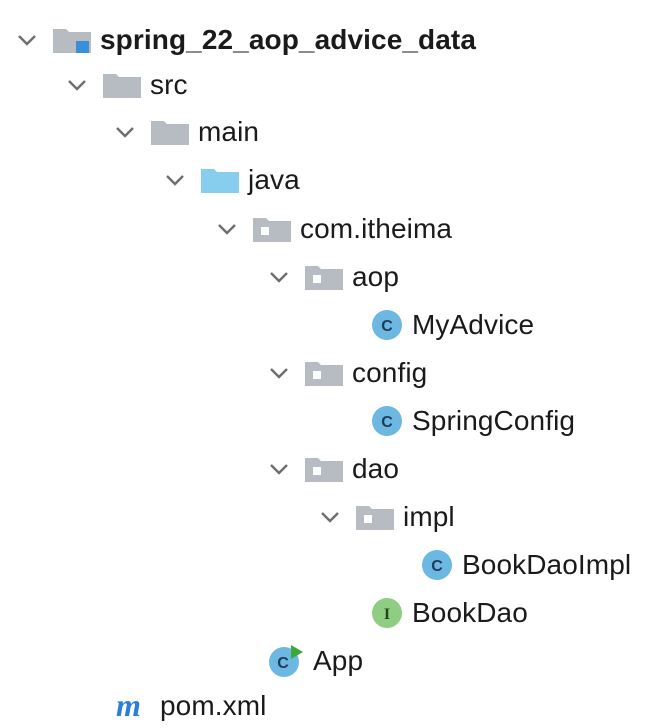 The height and width of the screenshot is (728, 665). I want to click on tree-item-package-impl: impl, so click(384, 517).